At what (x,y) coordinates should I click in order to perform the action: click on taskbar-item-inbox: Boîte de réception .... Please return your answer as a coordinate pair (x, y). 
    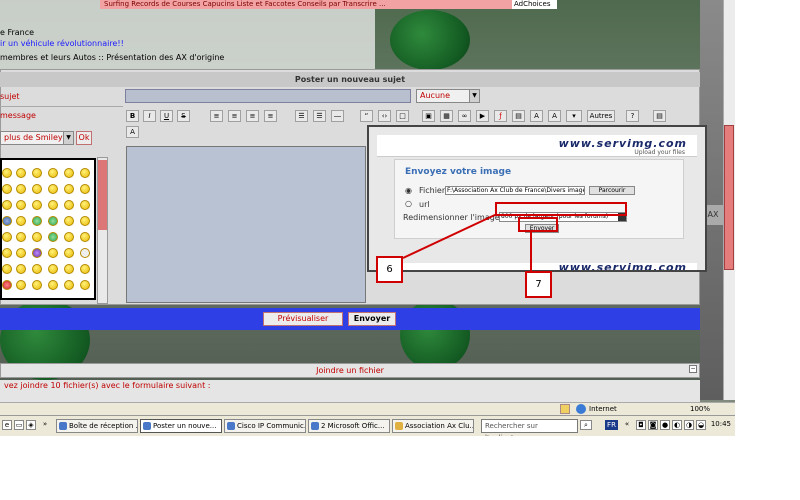
    Looking at the image, I should click on (97, 426).